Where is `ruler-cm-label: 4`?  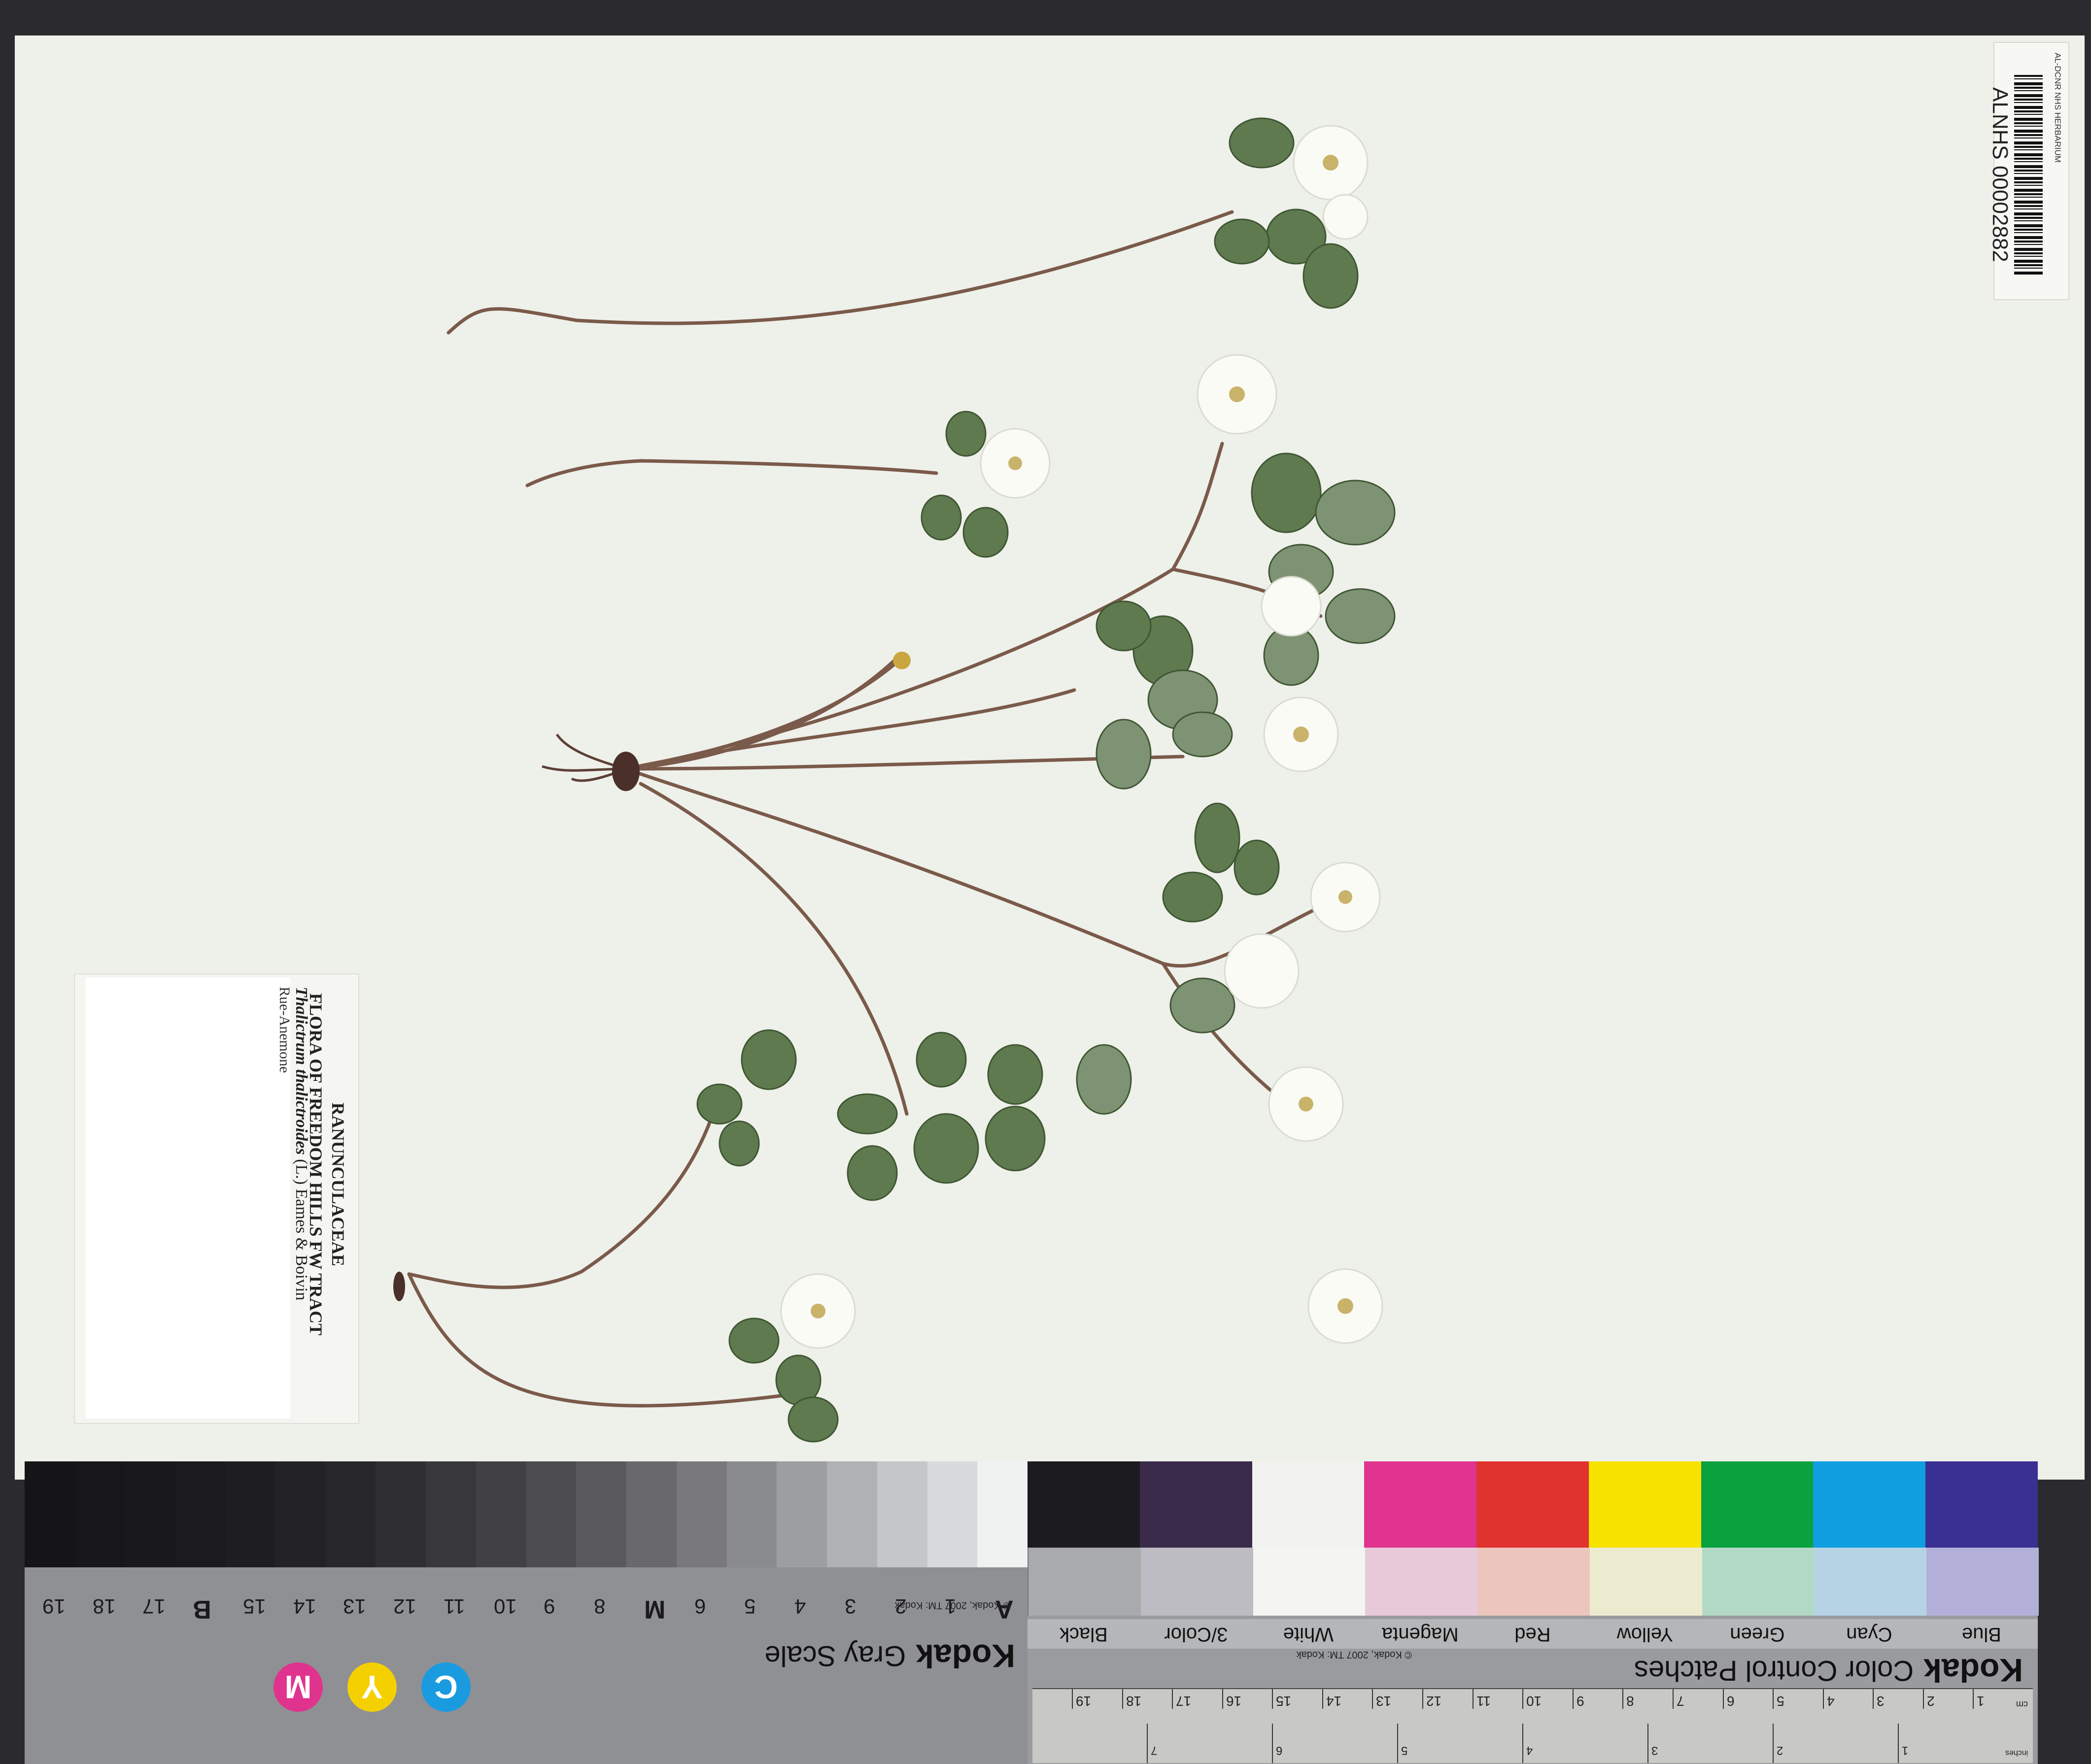
ruler-cm-label: 4 is located at coordinates (1830, 1701).